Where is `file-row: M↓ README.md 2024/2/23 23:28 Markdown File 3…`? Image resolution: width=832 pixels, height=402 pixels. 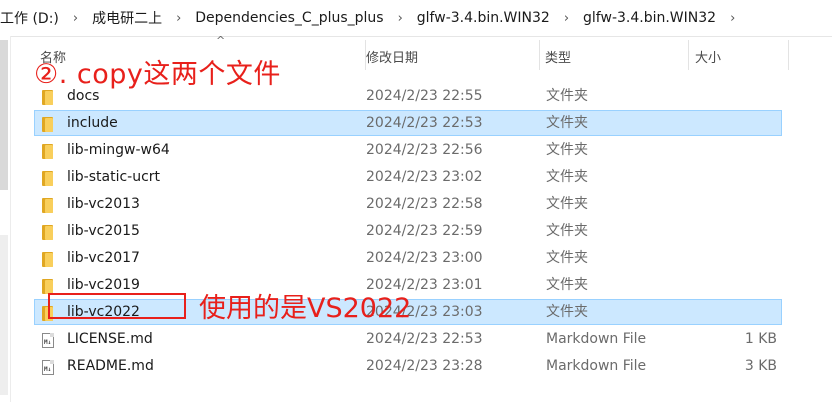 file-row: M↓ README.md 2024/2/23 23:28 Markdown File 3… is located at coordinates (408, 366).